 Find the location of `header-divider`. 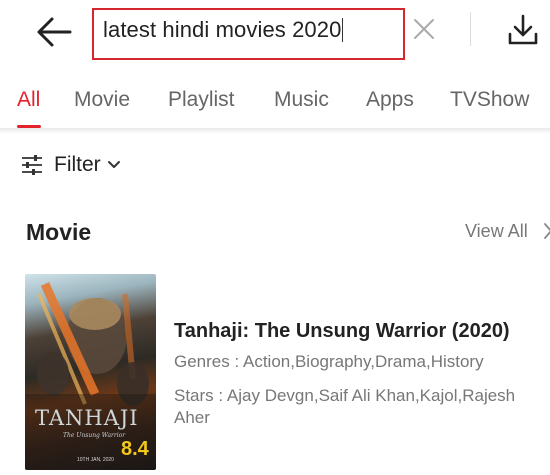

header-divider is located at coordinates (470, 29).